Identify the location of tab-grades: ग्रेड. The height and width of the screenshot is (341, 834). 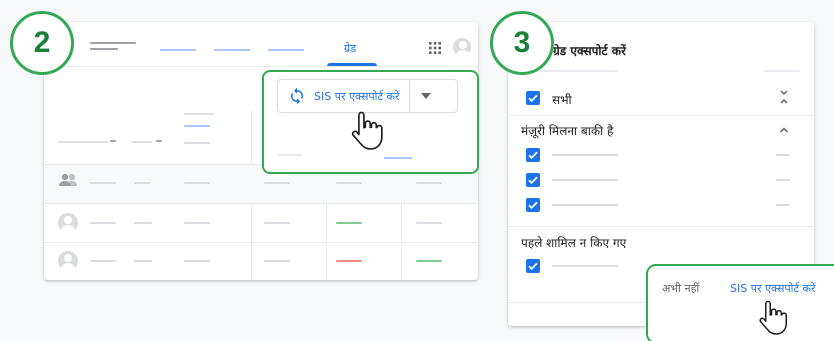
(350, 48).